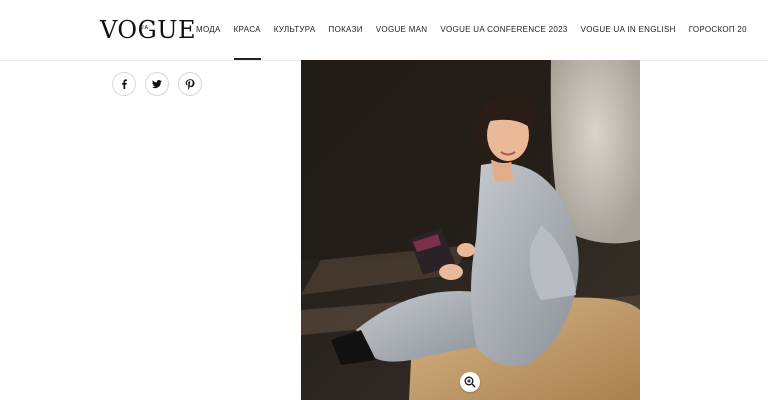 This screenshot has height=400, width=768. I want to click on zoom-in-icon, so click(470, 382).